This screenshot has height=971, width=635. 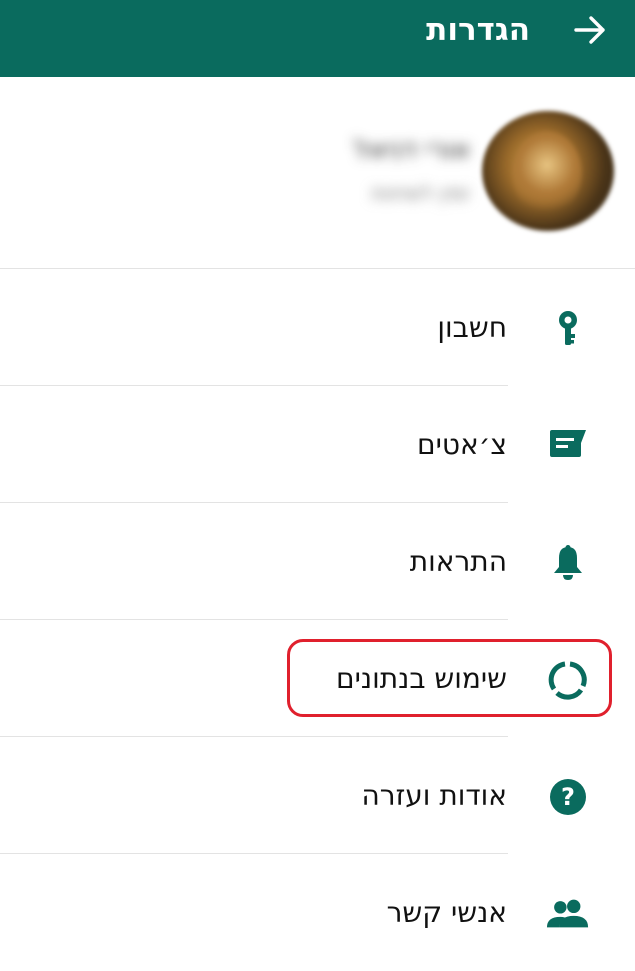 I want to click on help-icon: ?, so click(x=568, y=797).